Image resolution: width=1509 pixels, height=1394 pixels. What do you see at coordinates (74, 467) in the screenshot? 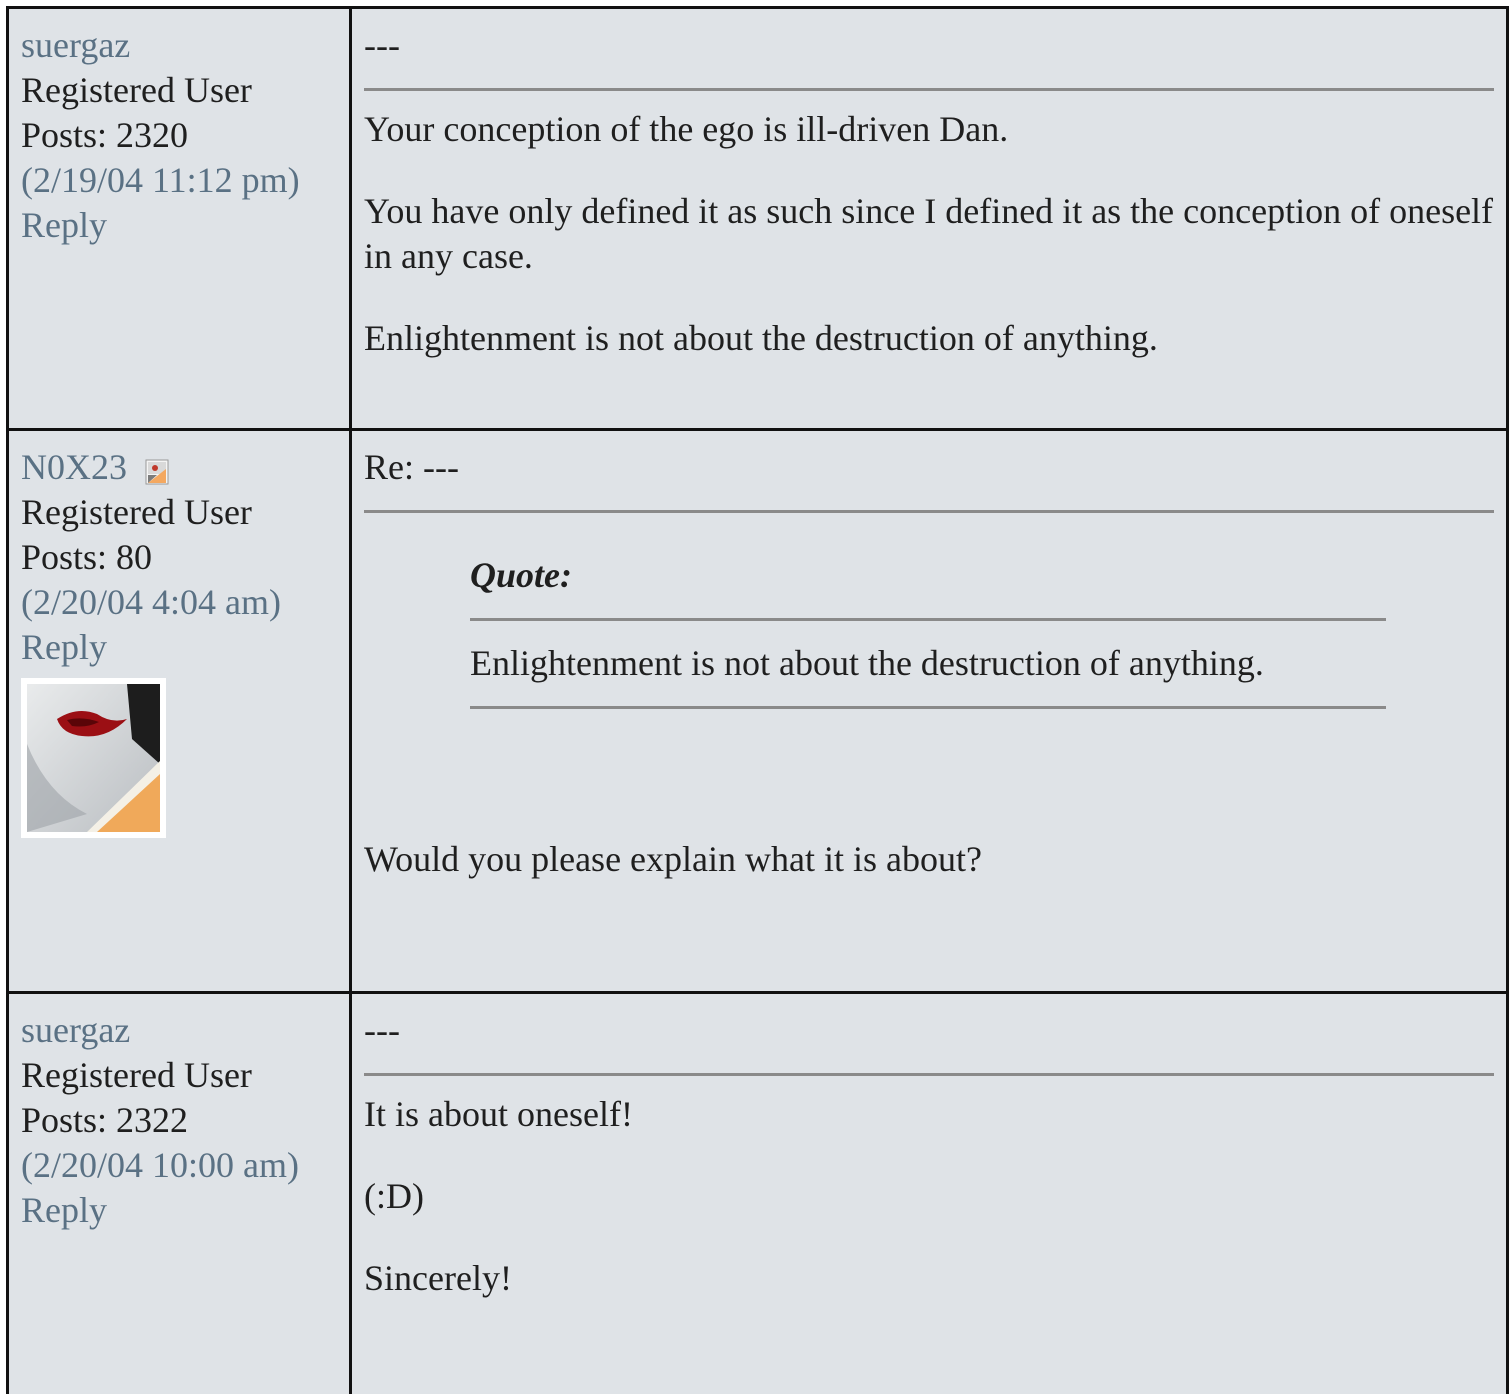
I see `username-link: N0X23` at bounding box center [74, 467].